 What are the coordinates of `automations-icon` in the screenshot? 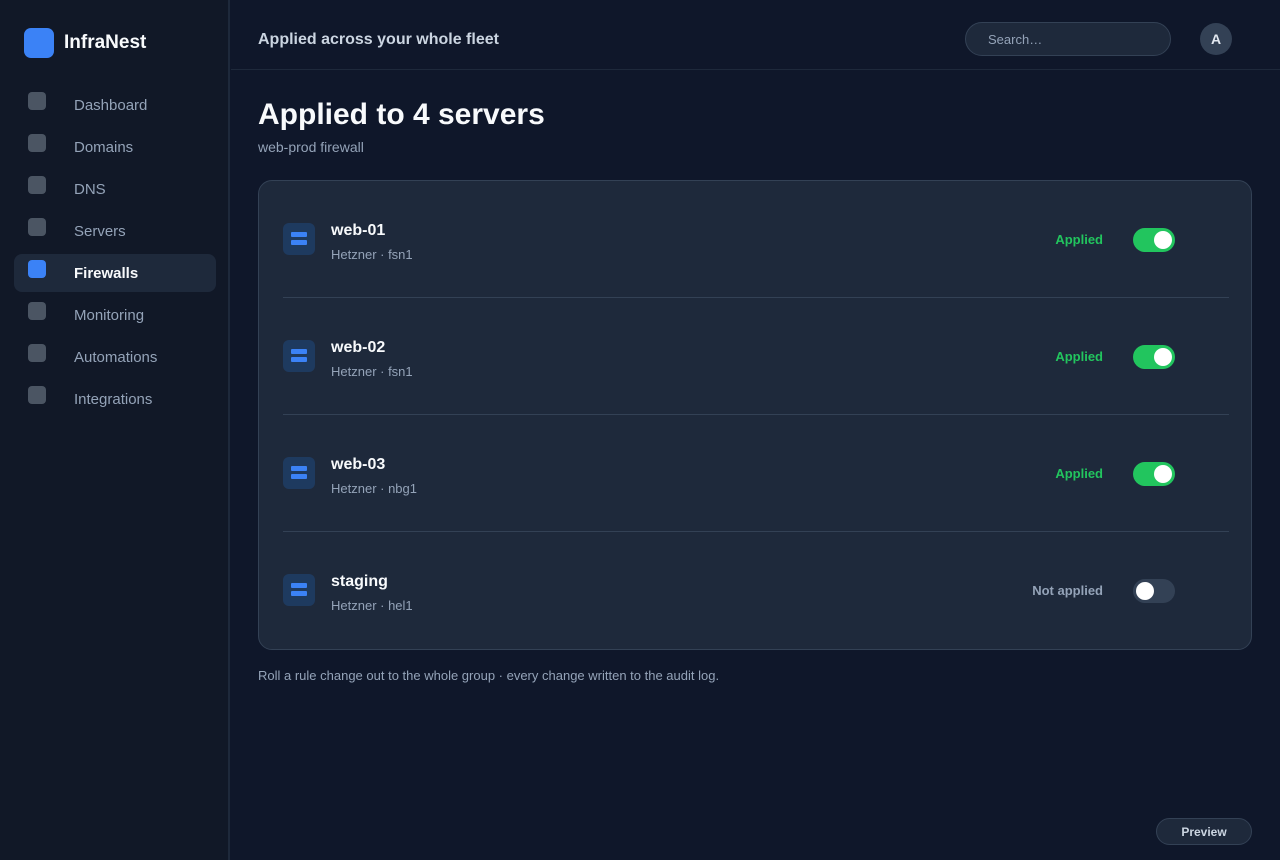 It's located at (37, 352).